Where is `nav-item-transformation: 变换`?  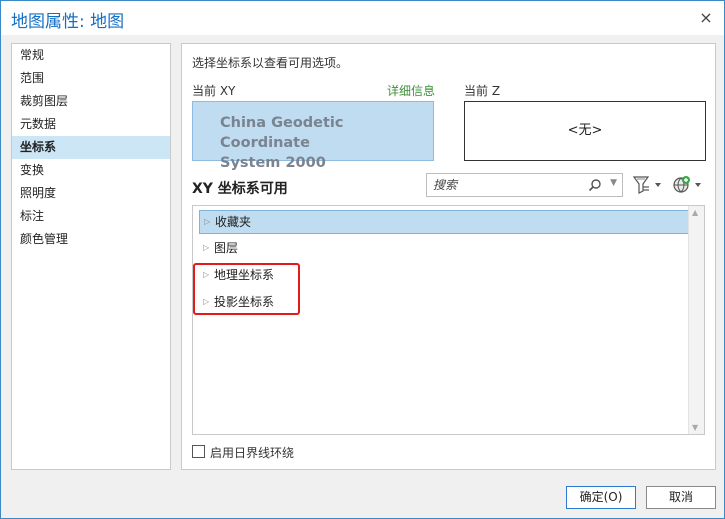
nav-item-transformation: 变换 is located at coordinates (91, 170).